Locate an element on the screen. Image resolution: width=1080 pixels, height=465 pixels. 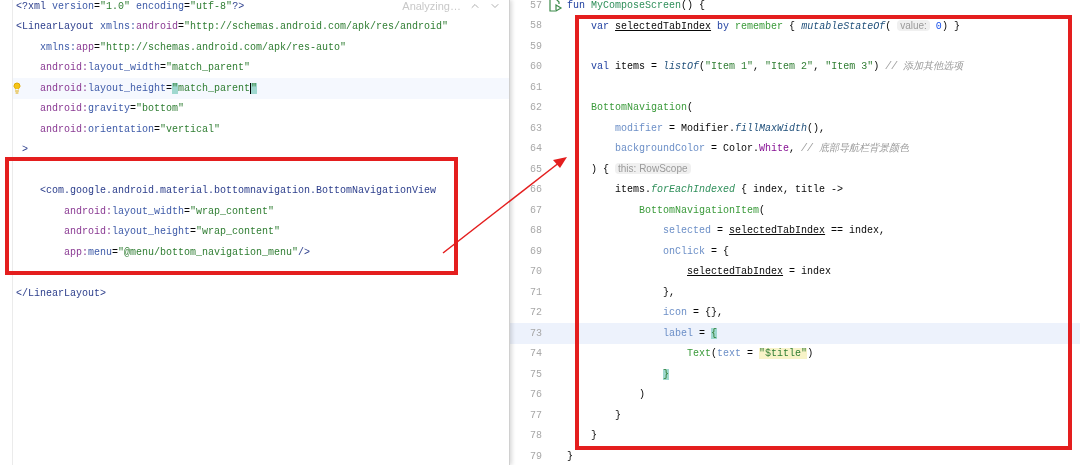
code-line: fun MyComposeScreen() { is located at coordinates (636, 6).